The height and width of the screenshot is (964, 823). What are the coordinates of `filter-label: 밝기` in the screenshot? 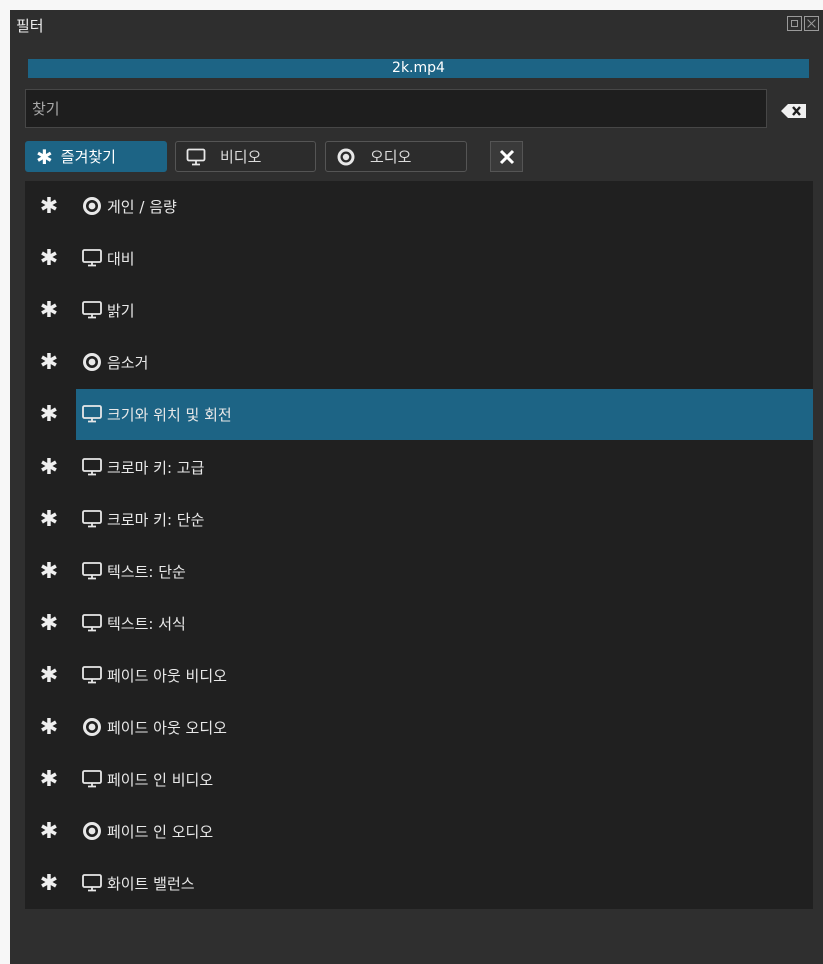 It's located at (121, 311).